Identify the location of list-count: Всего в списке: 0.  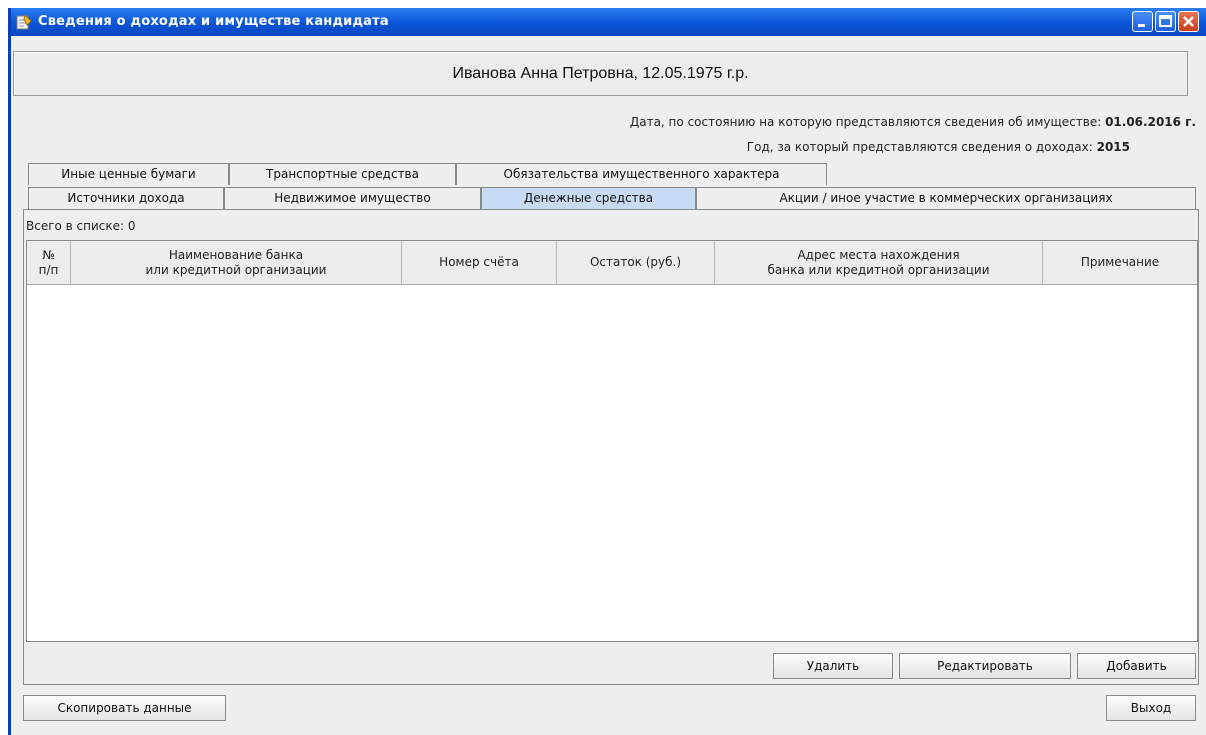
(81, 226).